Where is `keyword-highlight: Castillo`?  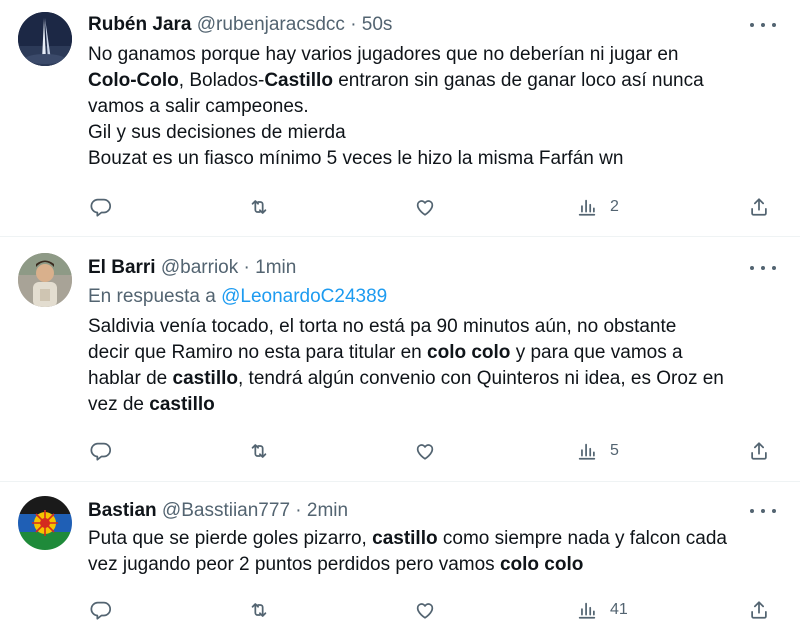
keyword-highlight: Castillo is located at coordinates (298, 80).